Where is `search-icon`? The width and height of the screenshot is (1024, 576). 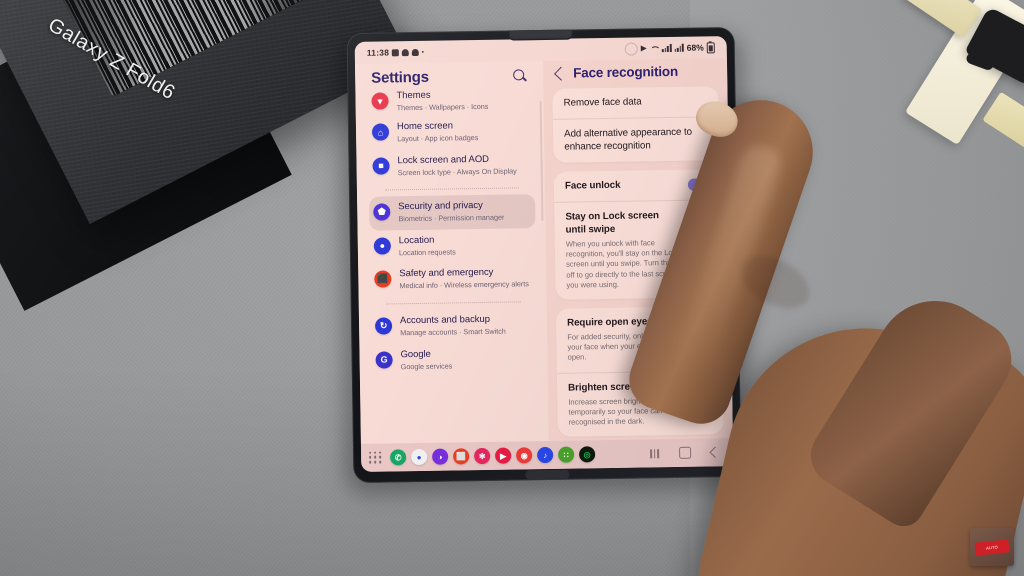
search-icon is located at coordinates (519, 75).